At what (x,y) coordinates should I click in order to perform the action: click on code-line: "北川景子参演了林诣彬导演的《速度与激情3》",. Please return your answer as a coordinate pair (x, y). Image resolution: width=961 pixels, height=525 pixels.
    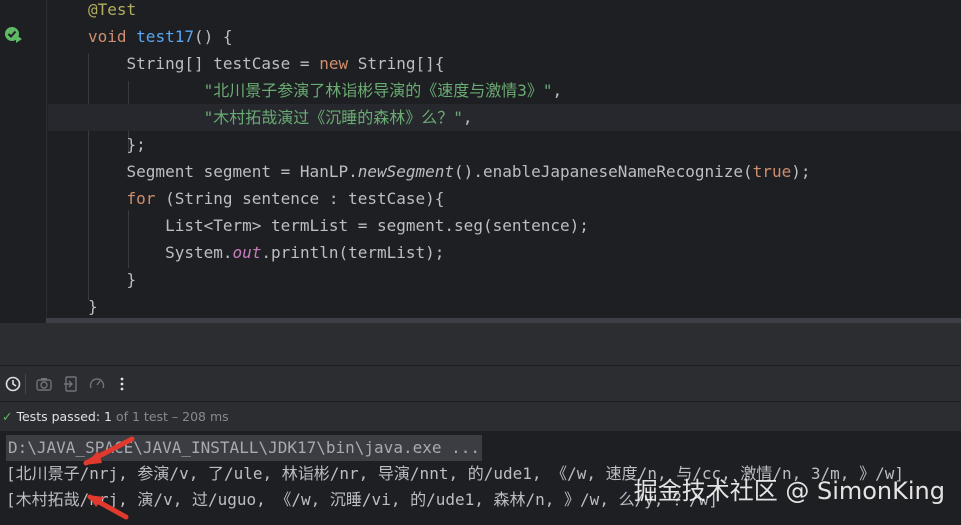
    Looking at the image, I should click on (504, 90).